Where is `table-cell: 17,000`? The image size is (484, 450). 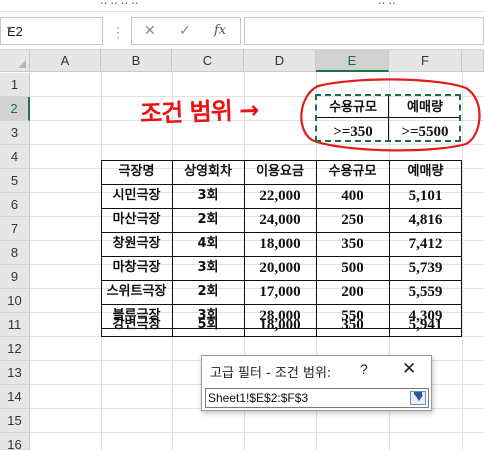
table-cell: 17,000 is located at coordinates (280, 292).